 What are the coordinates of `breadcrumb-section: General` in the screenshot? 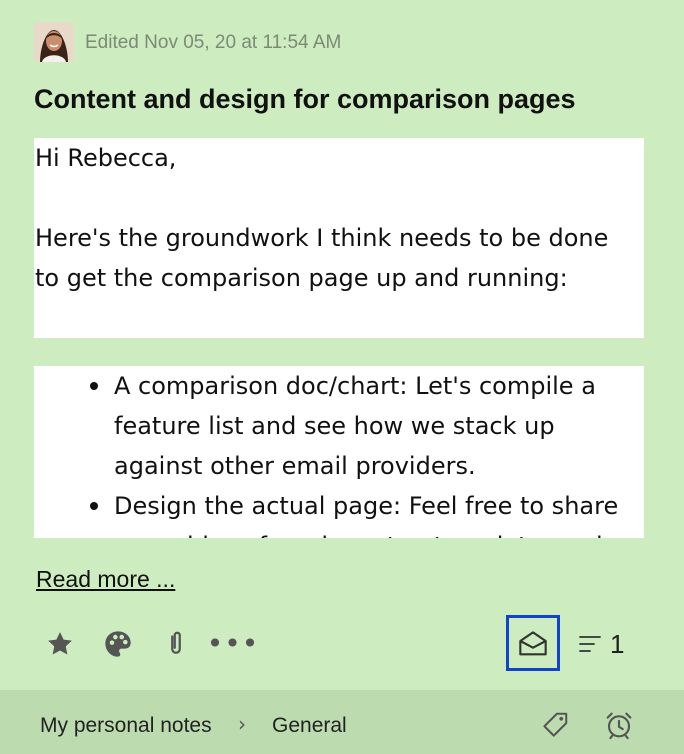 It's located at (309, 726).